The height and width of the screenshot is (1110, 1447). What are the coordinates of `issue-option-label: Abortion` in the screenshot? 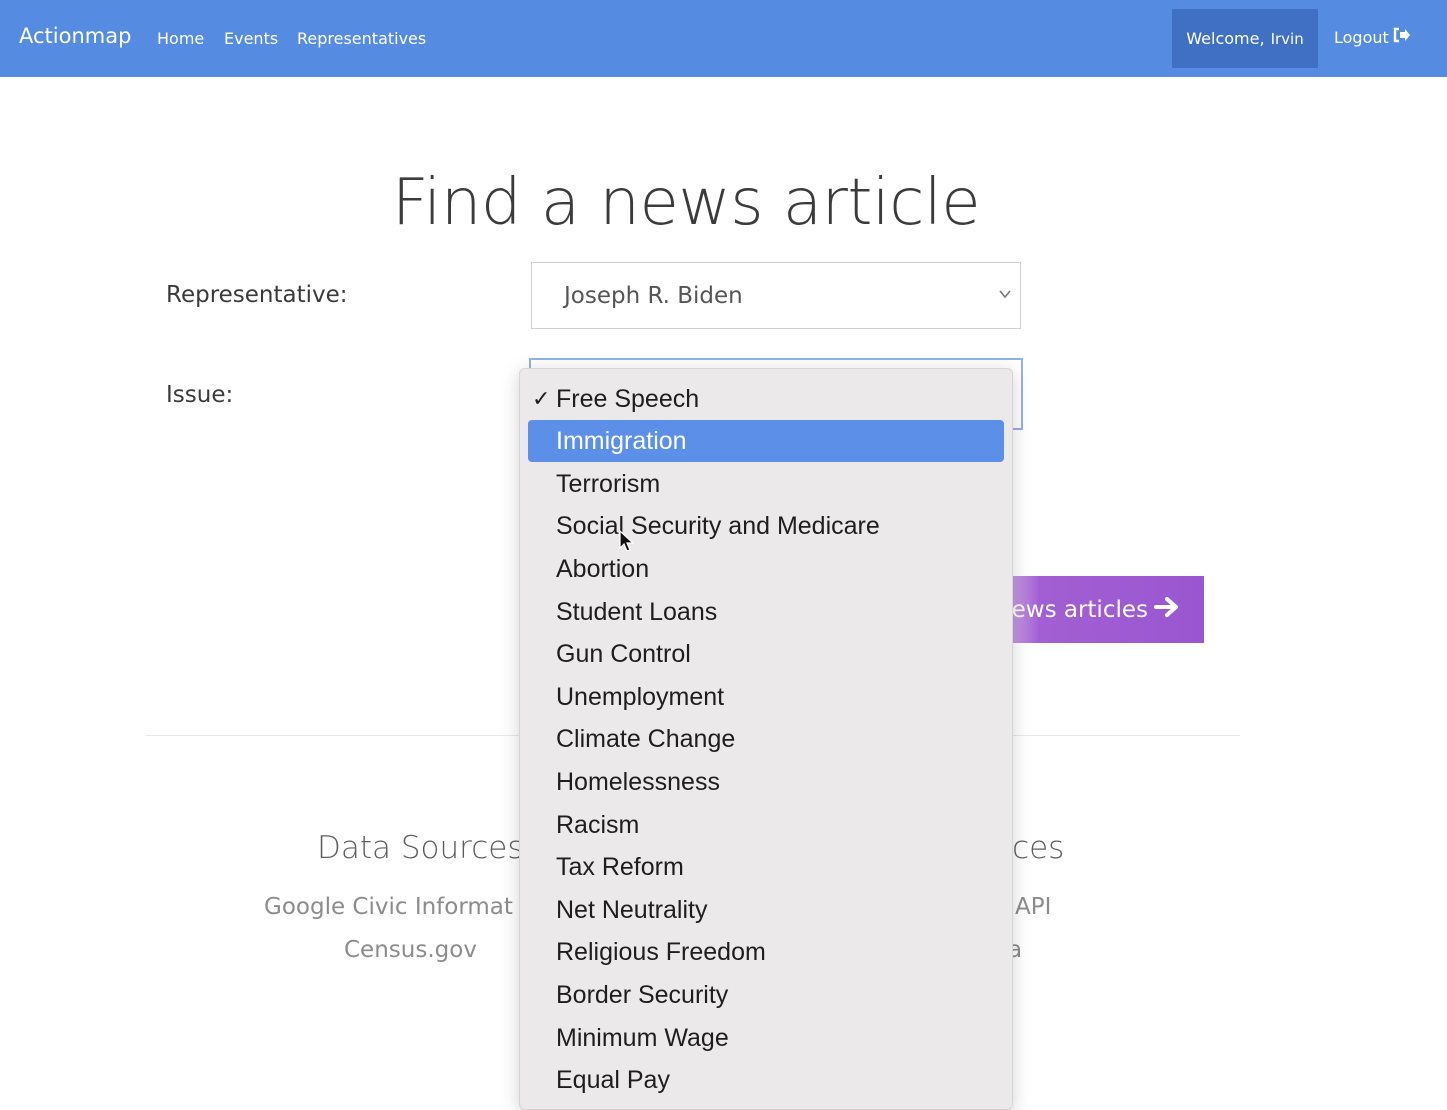 It's located at (603, 568).